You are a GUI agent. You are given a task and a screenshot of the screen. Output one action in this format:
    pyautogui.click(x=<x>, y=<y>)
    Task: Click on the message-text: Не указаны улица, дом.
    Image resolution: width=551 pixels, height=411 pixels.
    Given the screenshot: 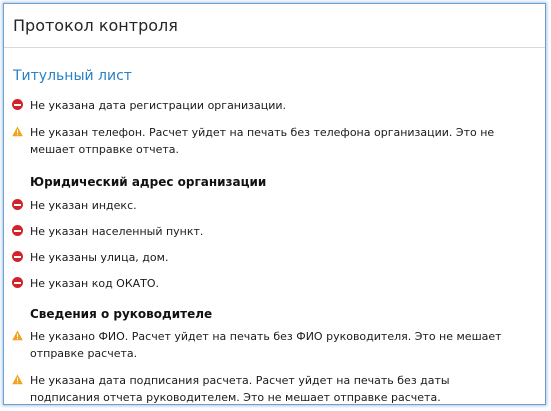 What is the action you would take?
    pyautogui.click(x=99, y=257)
    